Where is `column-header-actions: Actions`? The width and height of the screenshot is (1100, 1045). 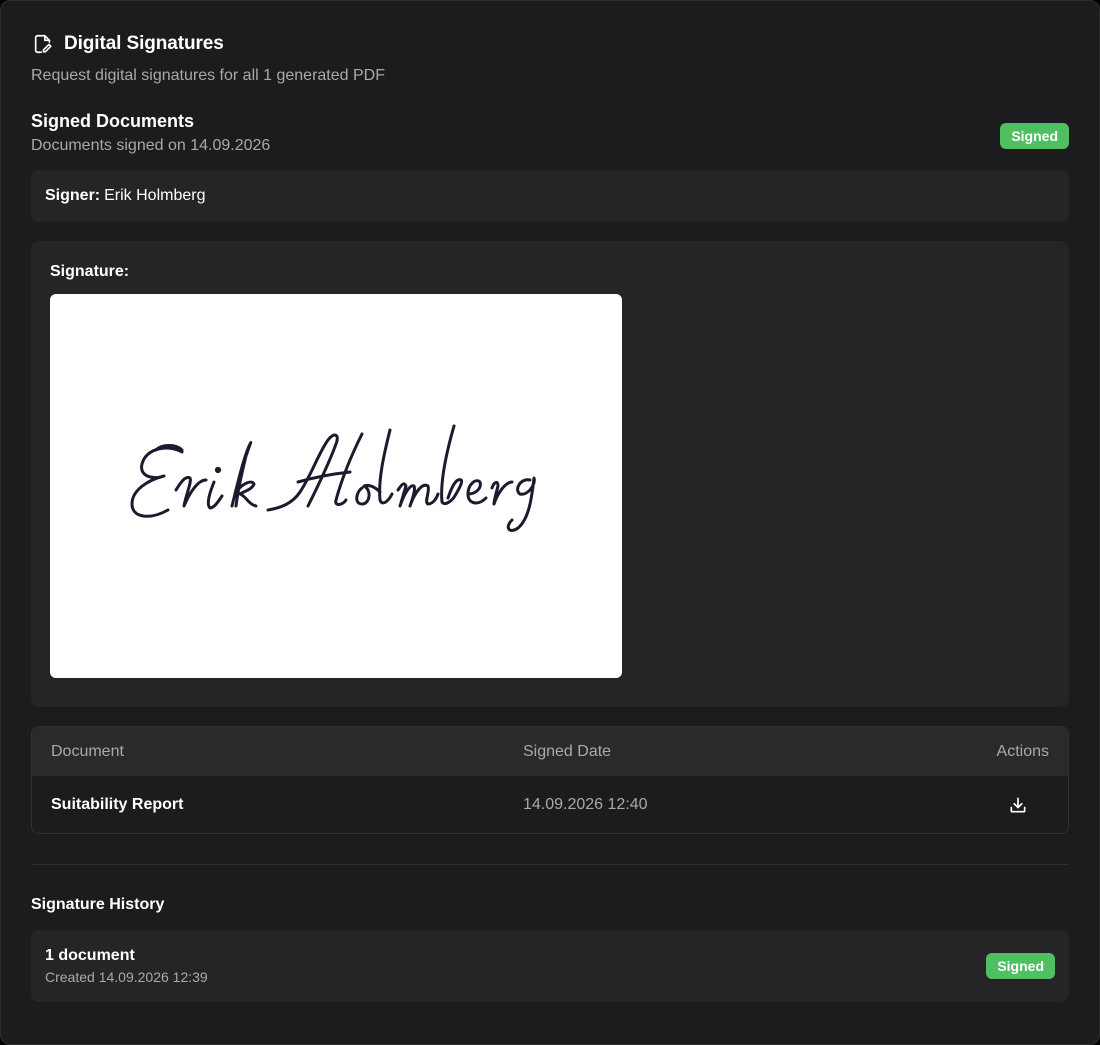 column-header-actions: Actions is located at coordinates (1022, 751).